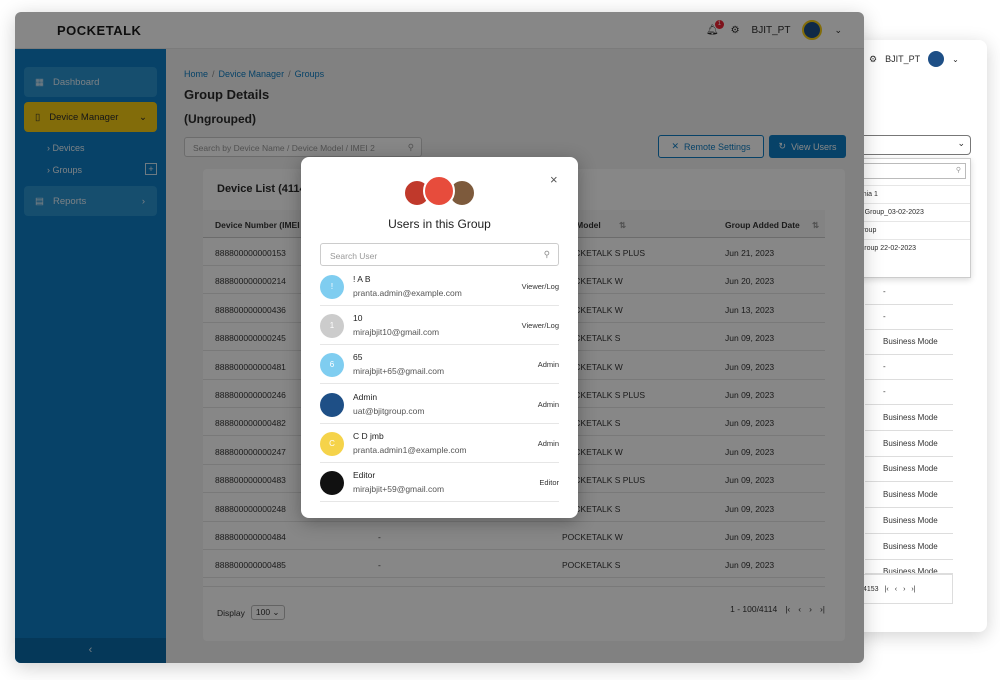 The height and width of the screenshot is (680, 1000). What do you see at coordinates (439, 365) in the screenshot?
I see `user-row: 6 65 mirajbjit+65@gmail.com Admin` at bounding box center [439, 365].